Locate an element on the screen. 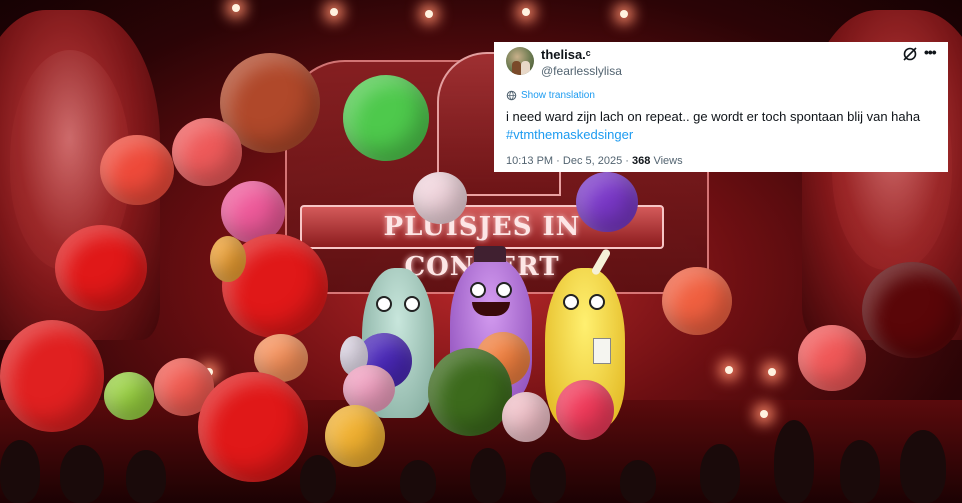 This screenshot has height=503, width=962. mouth is located at coordinates (491, 309).